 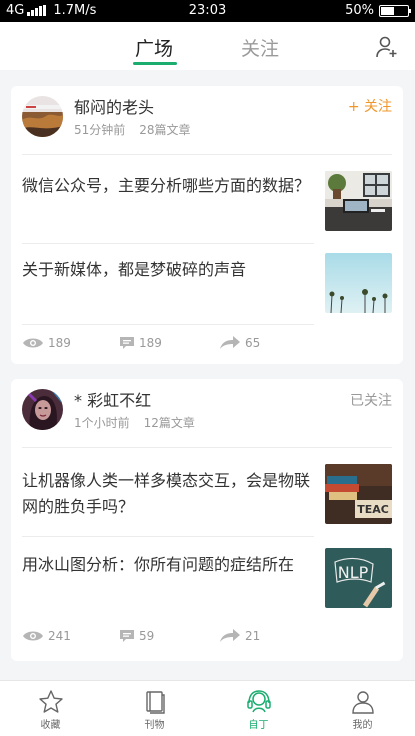 What do you see at coordinates (358, 494) in the screenshot?
I see `article-thumbnail: TEAC` at bounding box center [358, 494].